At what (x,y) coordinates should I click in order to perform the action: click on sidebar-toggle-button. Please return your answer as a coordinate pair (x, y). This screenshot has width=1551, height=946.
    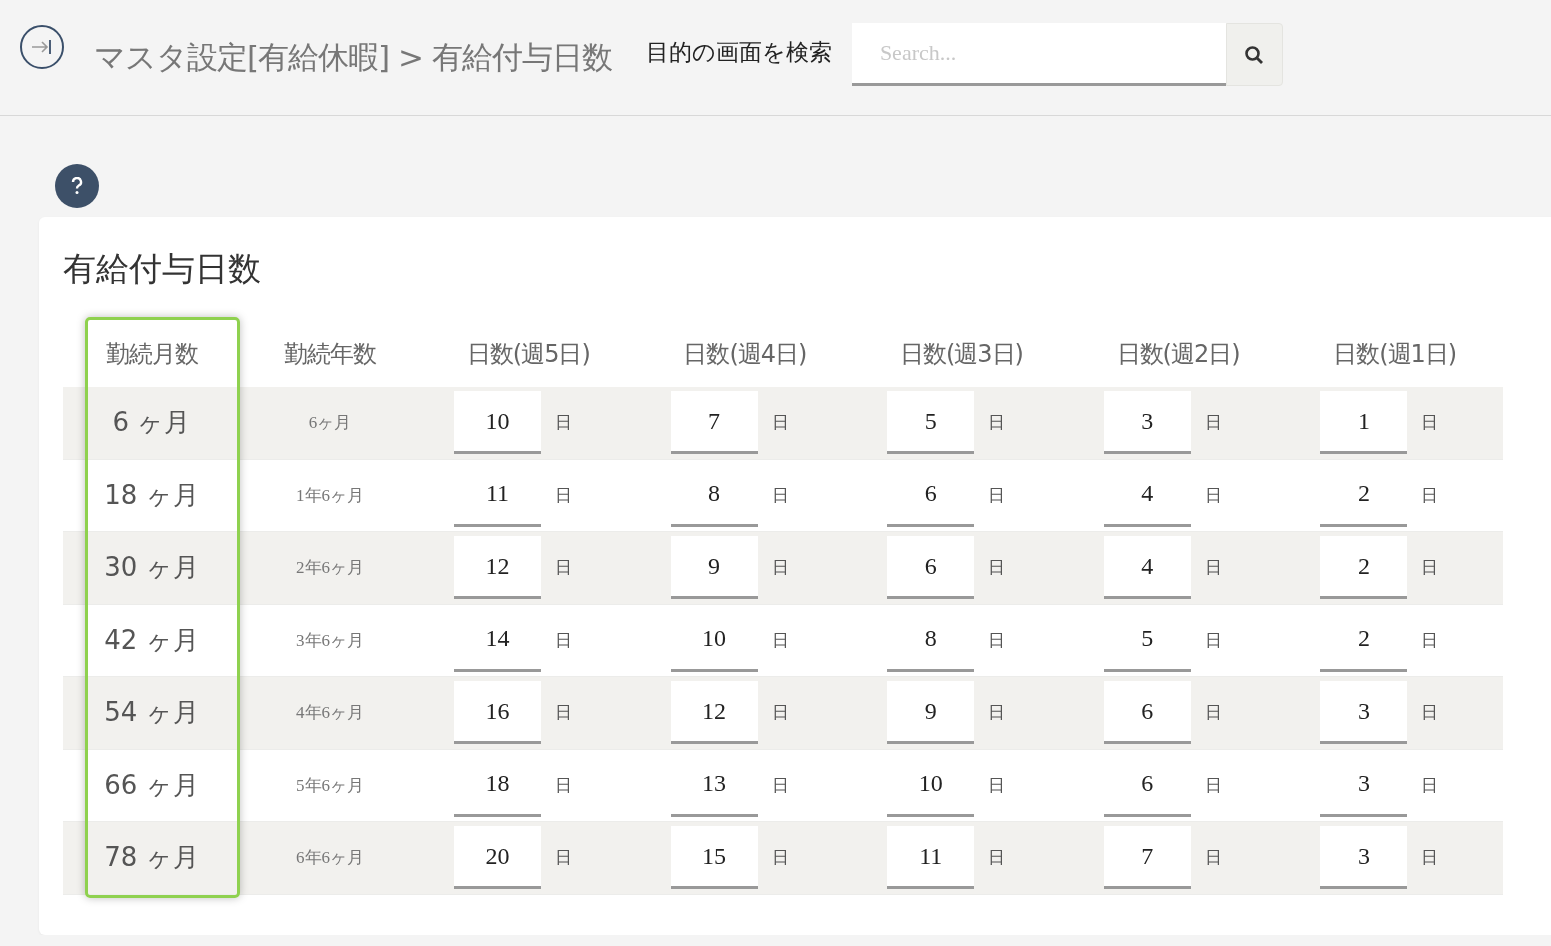
    Looking at the image, I should click on (42, 47).